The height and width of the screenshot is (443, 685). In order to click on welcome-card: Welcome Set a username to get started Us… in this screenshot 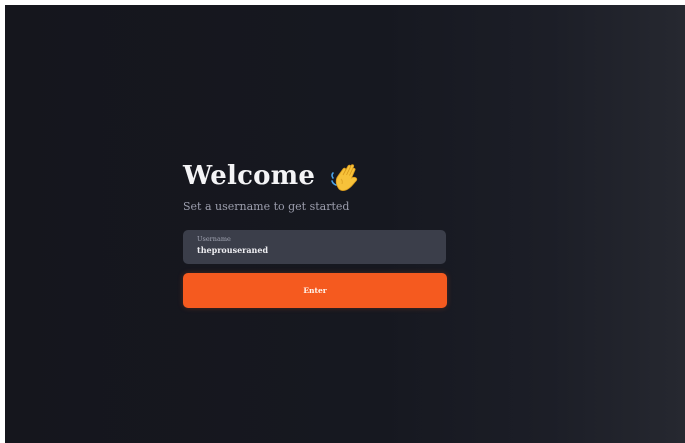, I will do `click(316, 231)`.